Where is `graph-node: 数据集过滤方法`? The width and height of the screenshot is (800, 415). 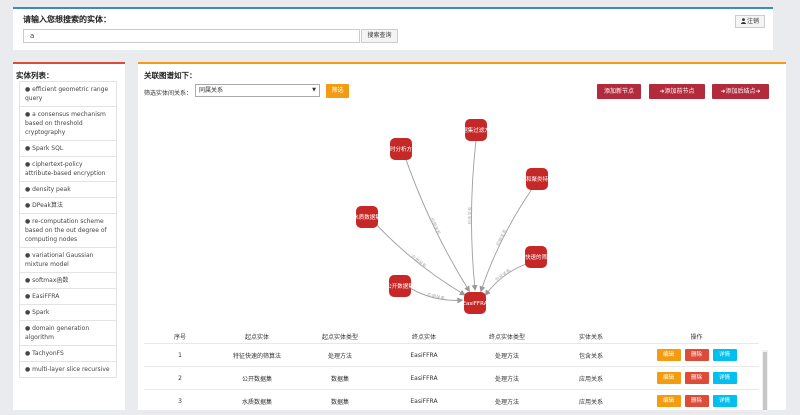 graph-node: 数据集过滤方法 is located at coordinates (476, 130).